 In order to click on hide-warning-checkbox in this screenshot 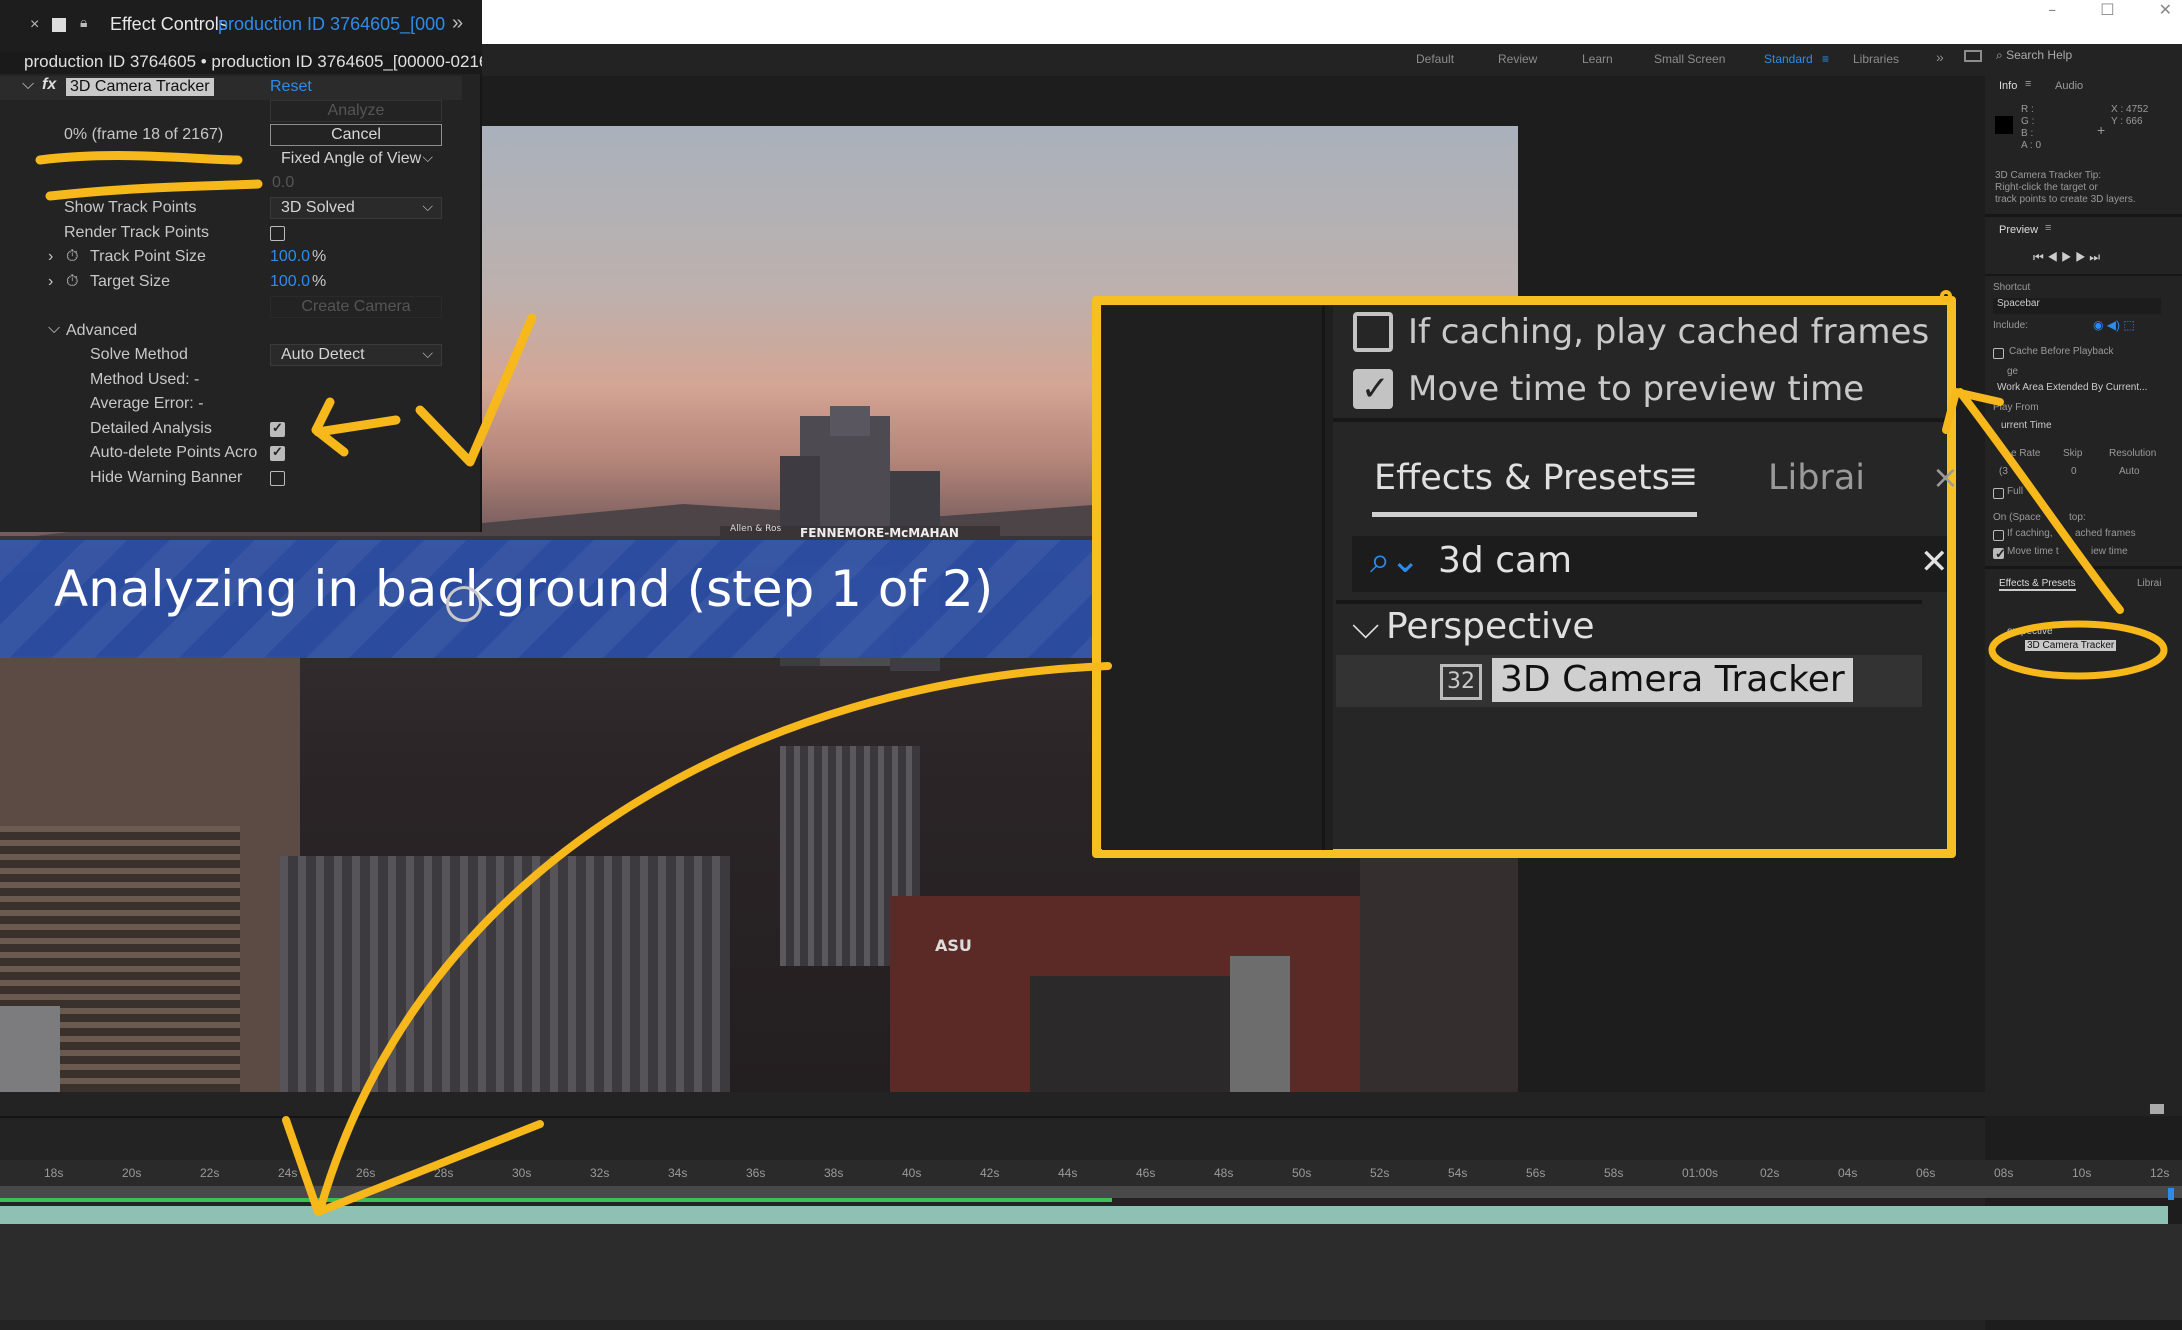, I will do `click(277, 478)`.